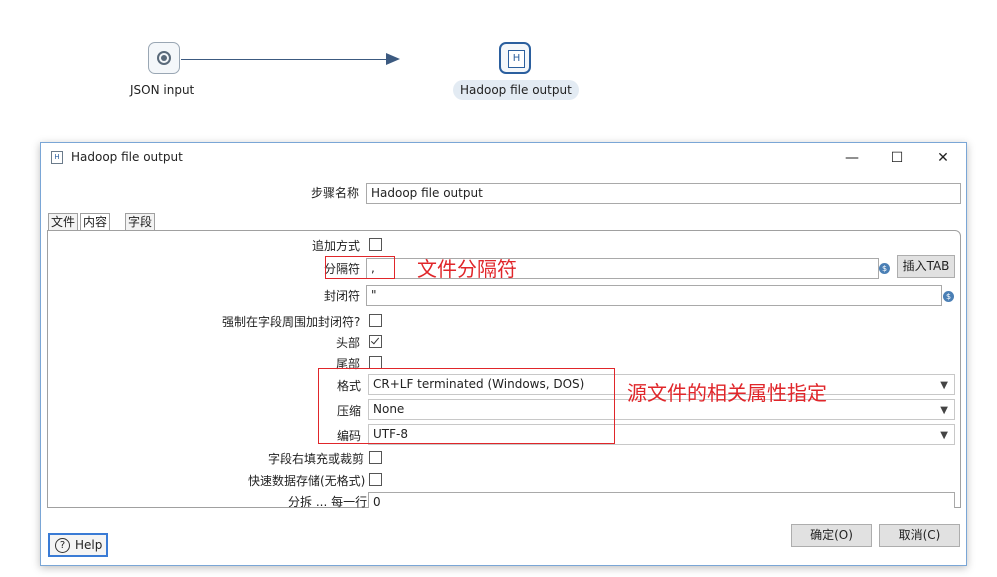 The image size is (997, 577). I want to click on split-every-input: 0, so click(661, 500).